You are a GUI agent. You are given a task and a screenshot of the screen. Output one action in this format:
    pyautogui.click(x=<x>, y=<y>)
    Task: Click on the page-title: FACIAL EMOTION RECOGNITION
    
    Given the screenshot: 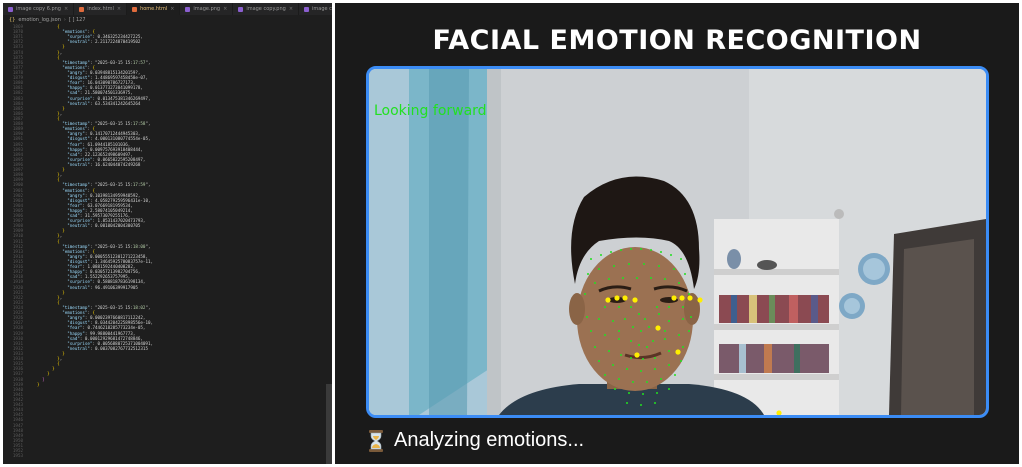 What is the action you would take?
    pyautogui.click(x=677, y=40)
    